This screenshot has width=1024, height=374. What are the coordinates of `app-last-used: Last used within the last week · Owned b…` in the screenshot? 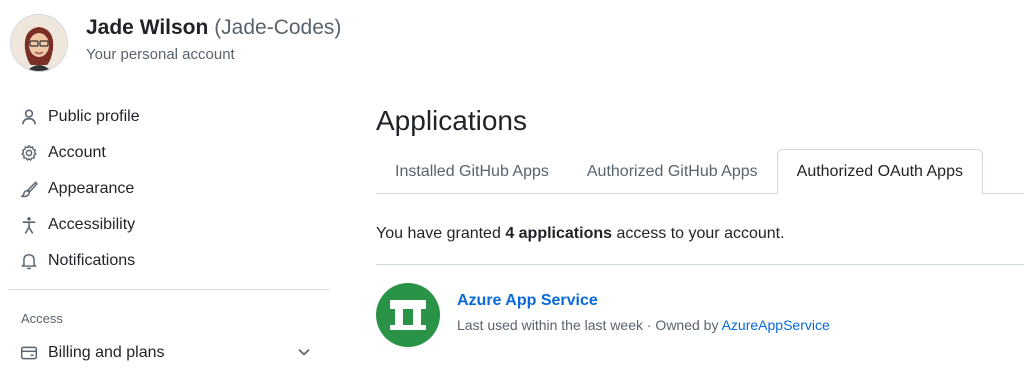 It's located at (588, 324).